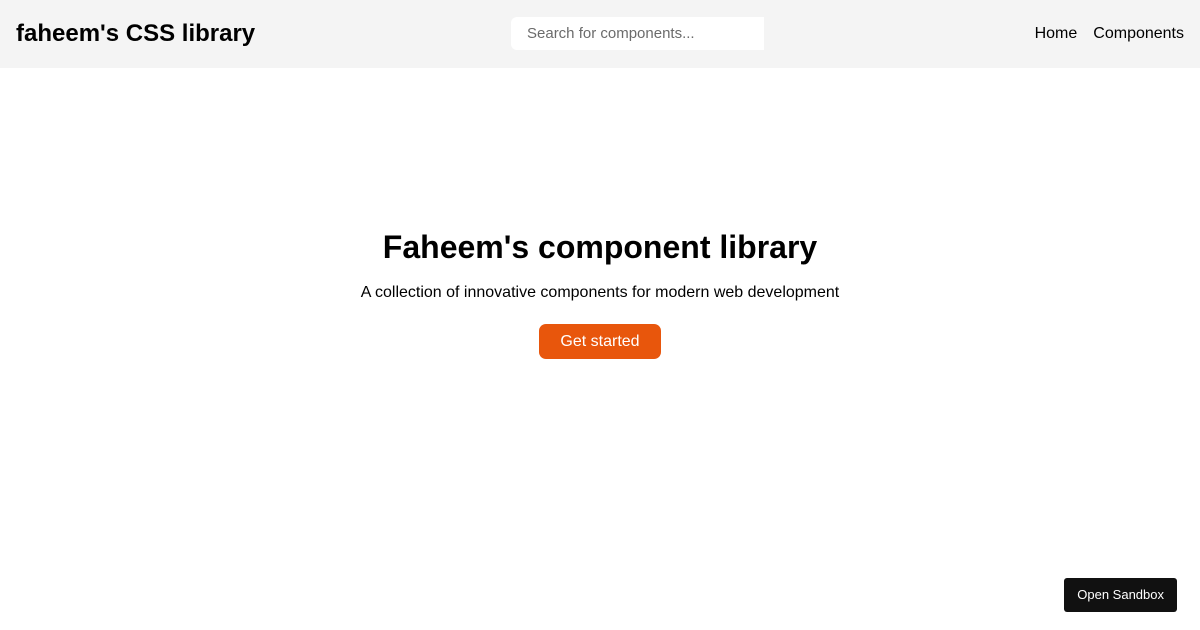 The image size is (1200, 630). I want to click on main-nav: Home Components, so click(1109, 34).